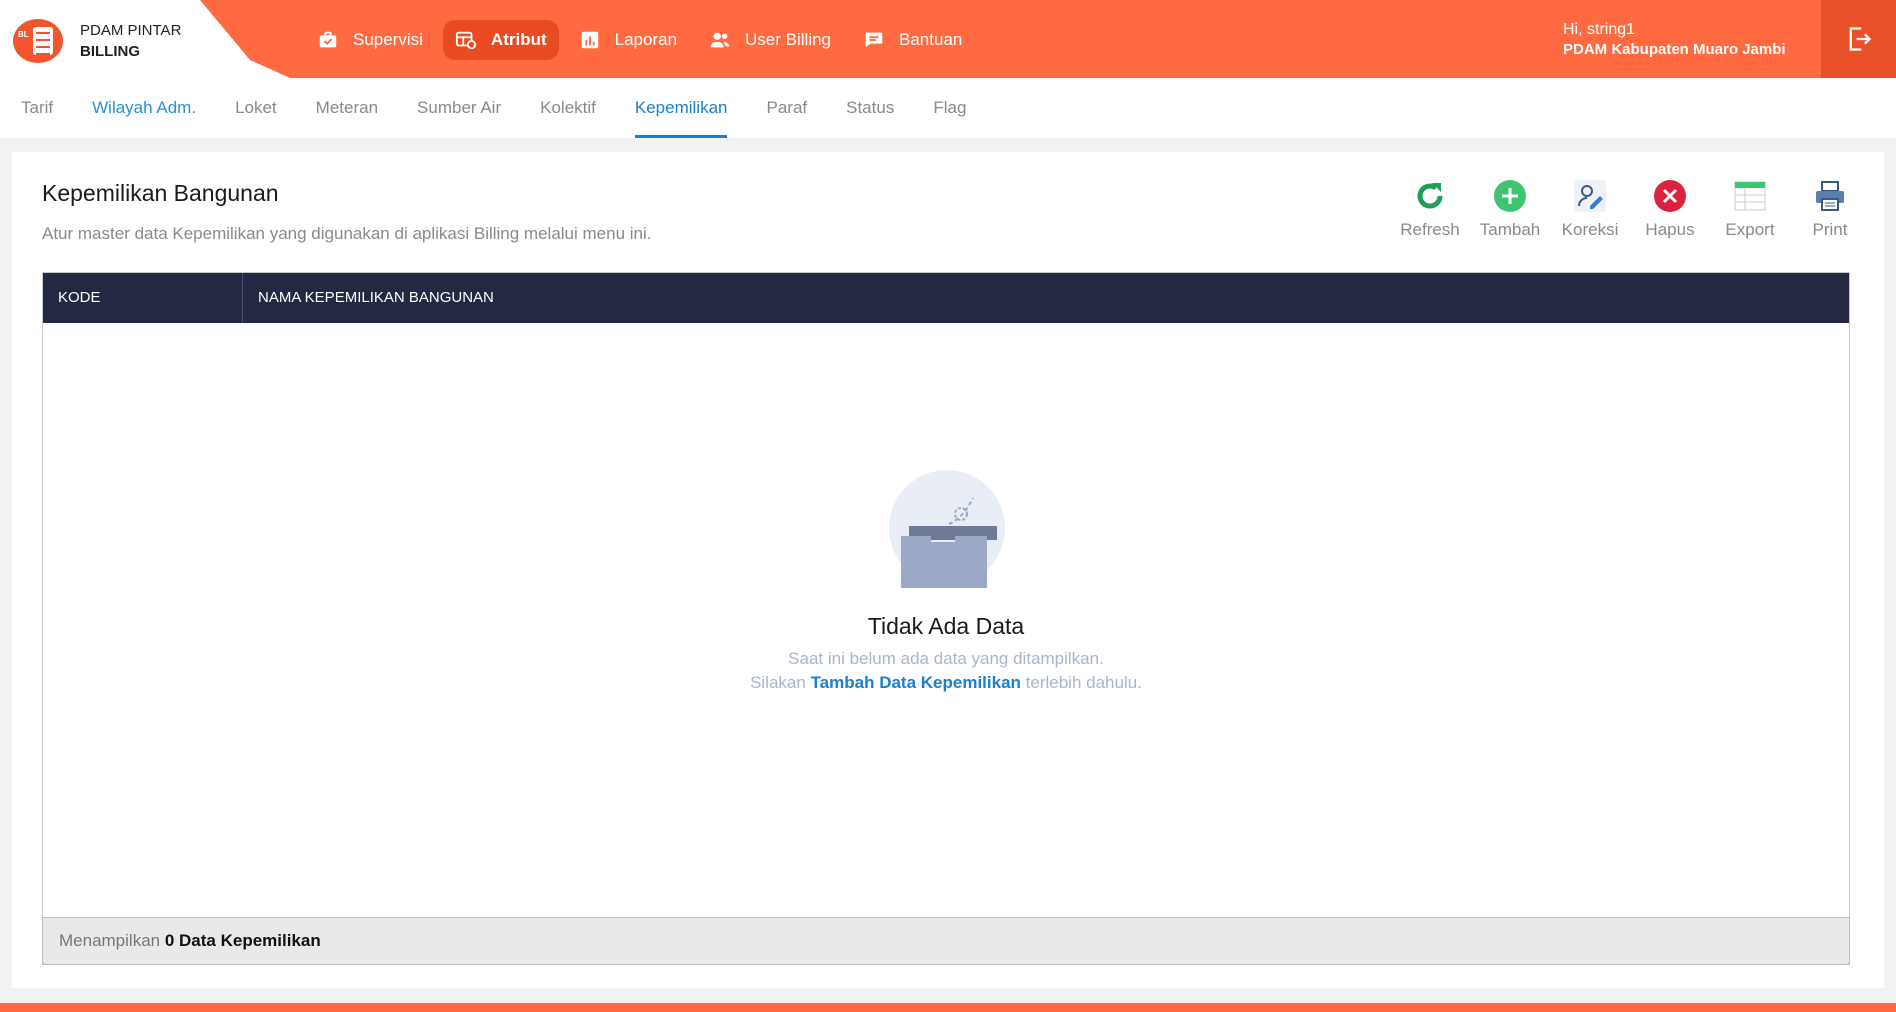 Image resolution: width=1896 pixels, height=1012 pixels. I want to click on tab-kepemilikan: Kepemilikan, so click(680, 108).